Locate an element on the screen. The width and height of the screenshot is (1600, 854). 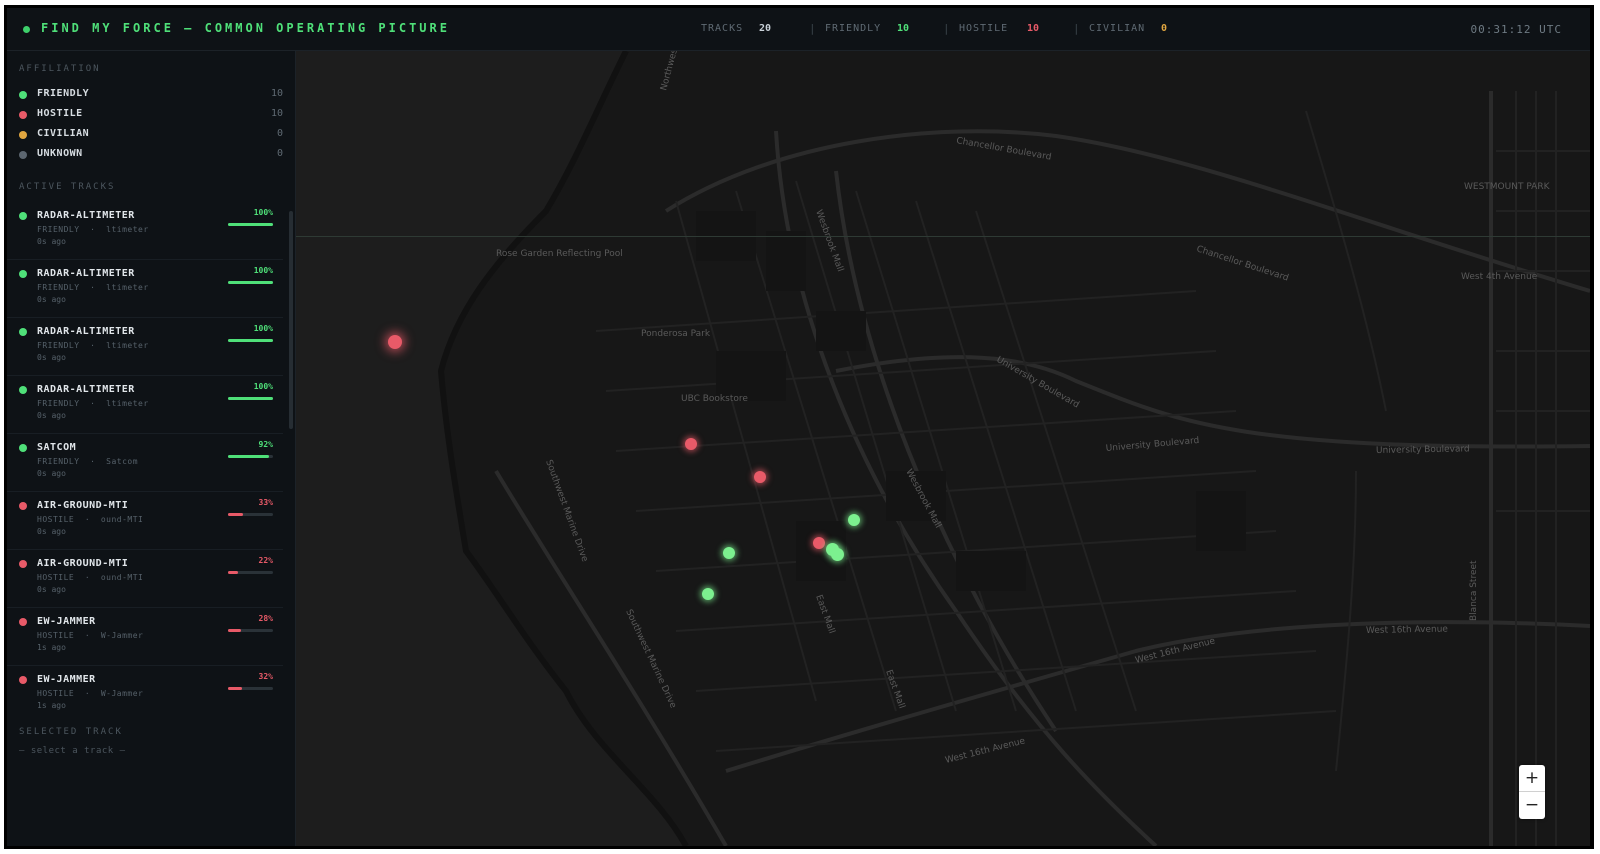
zoom-out-button: − is located at coordinates (1532, 805).